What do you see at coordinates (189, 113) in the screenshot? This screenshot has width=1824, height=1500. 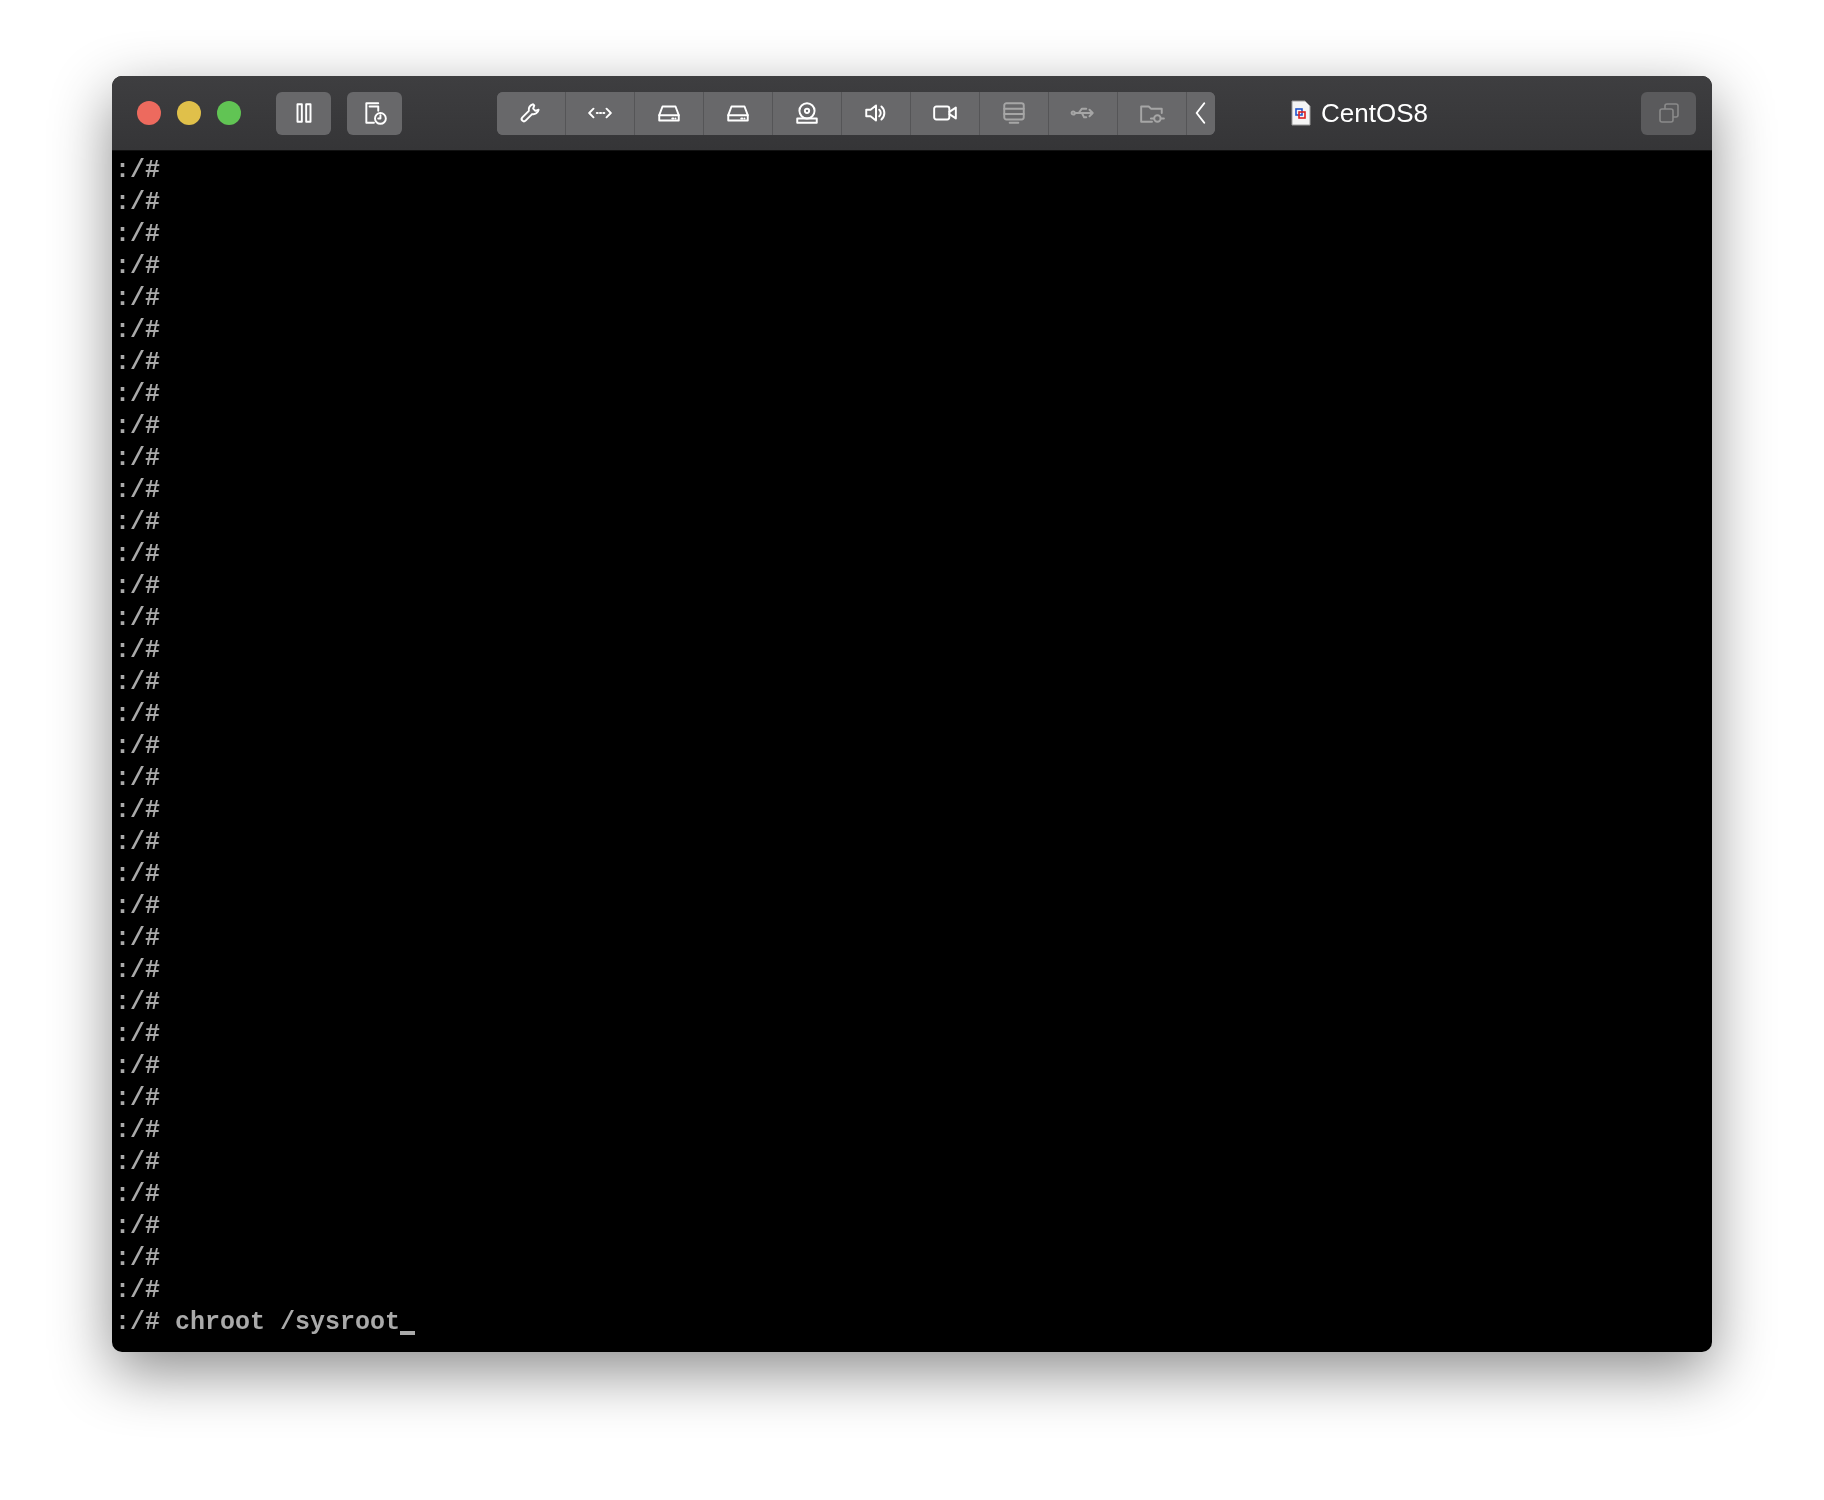 I see `minimize-button` at bounding box center [189, 113].